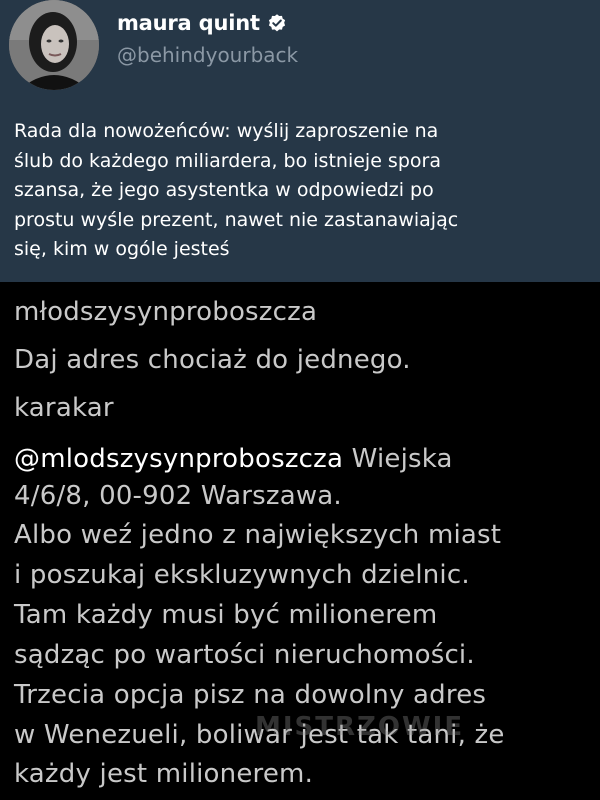 The height and width of the screenshot is (800, 600). I want to click on comment-text: Tam każdy musi być milionerem, so click(226, 615).